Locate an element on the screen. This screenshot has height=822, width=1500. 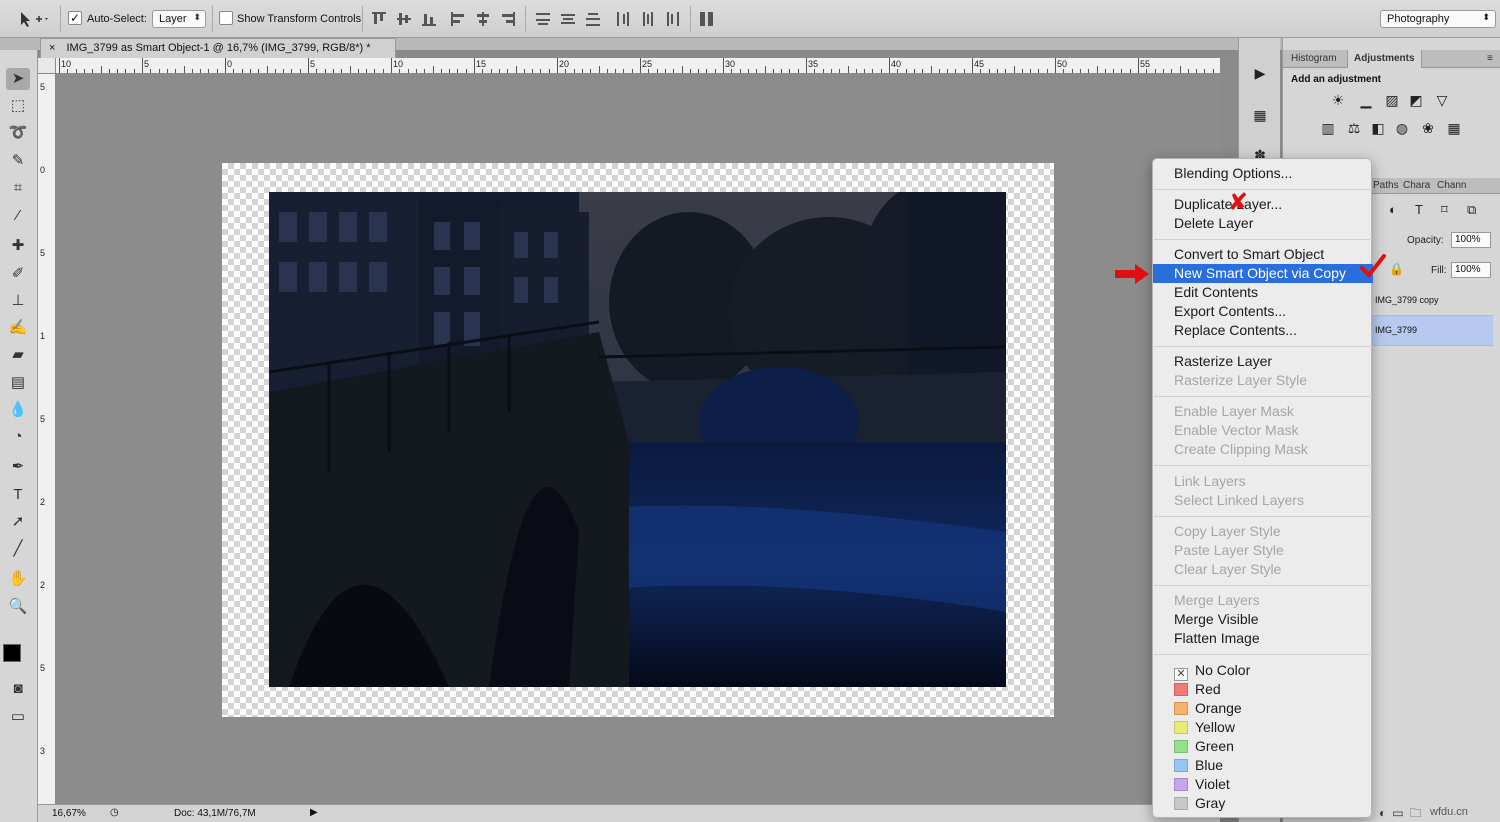
ruler-label: 5 is located at coordinates (42, 668).